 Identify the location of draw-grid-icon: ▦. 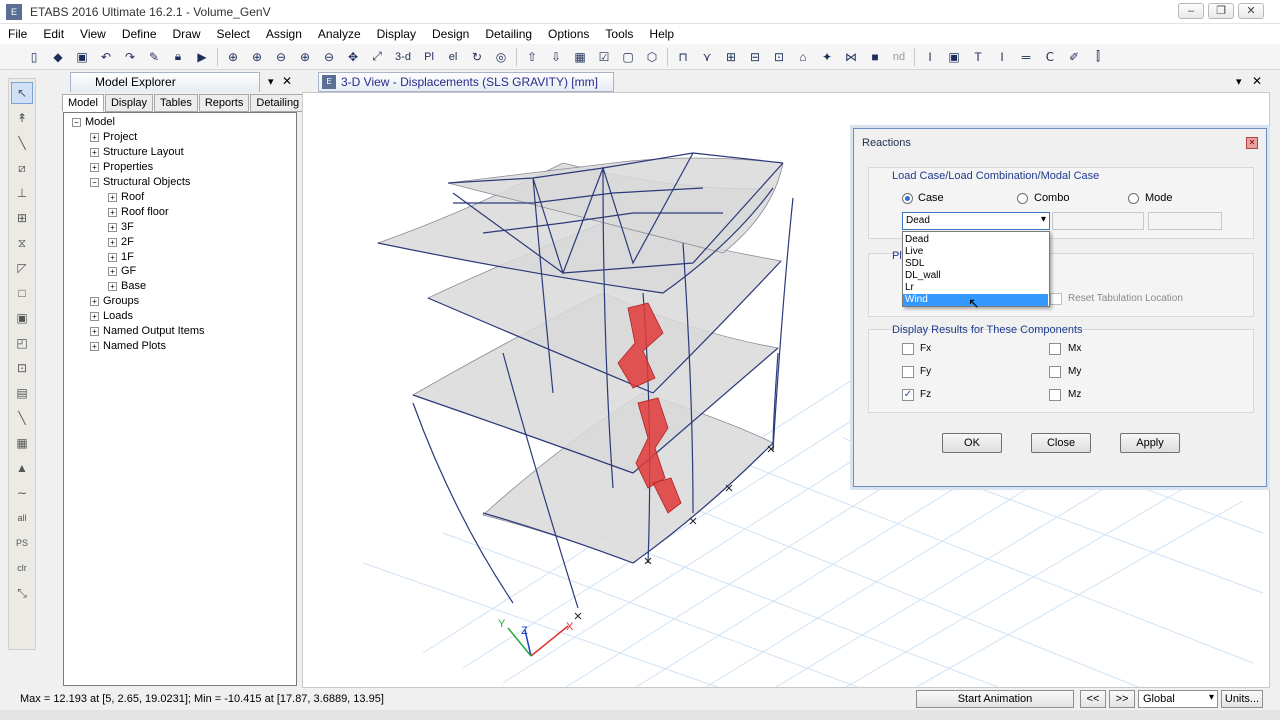
(22, 443).